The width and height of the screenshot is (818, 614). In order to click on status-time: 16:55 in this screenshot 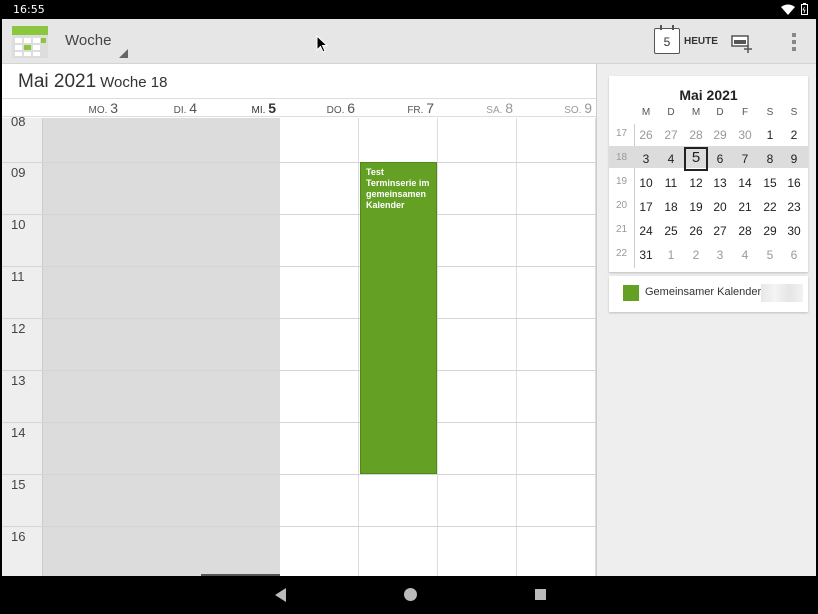, I will do `click(29, 9)`.